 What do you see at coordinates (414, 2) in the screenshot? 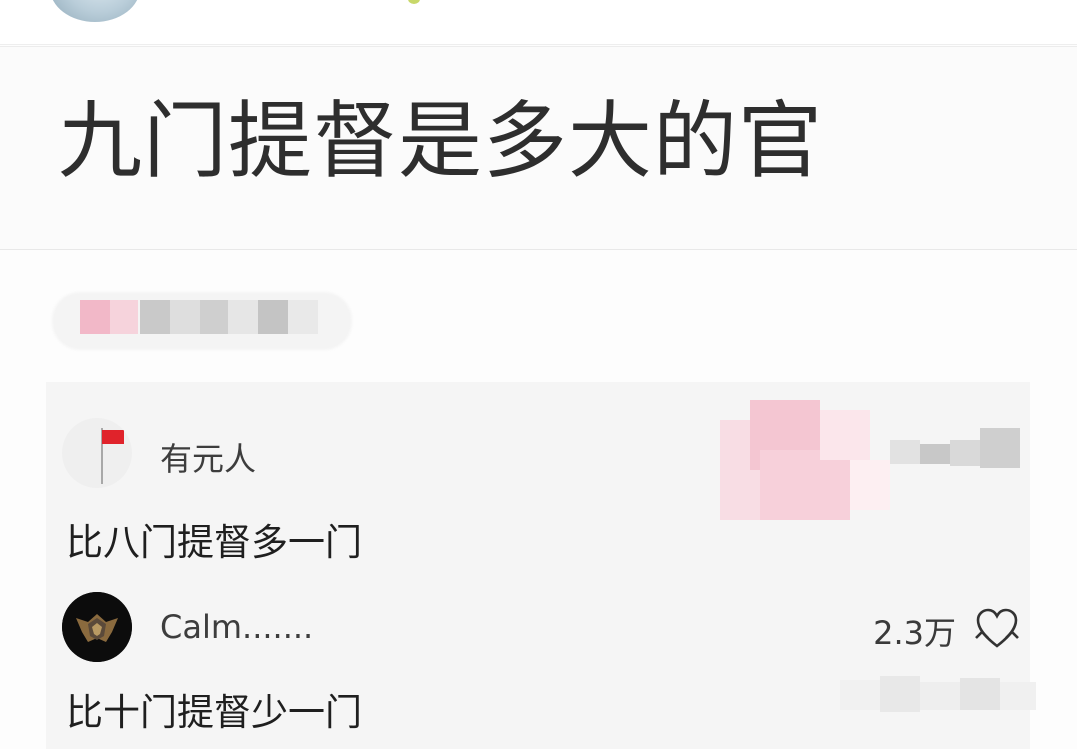
I see `status-dot-icon` at bounding box center [414, 2].